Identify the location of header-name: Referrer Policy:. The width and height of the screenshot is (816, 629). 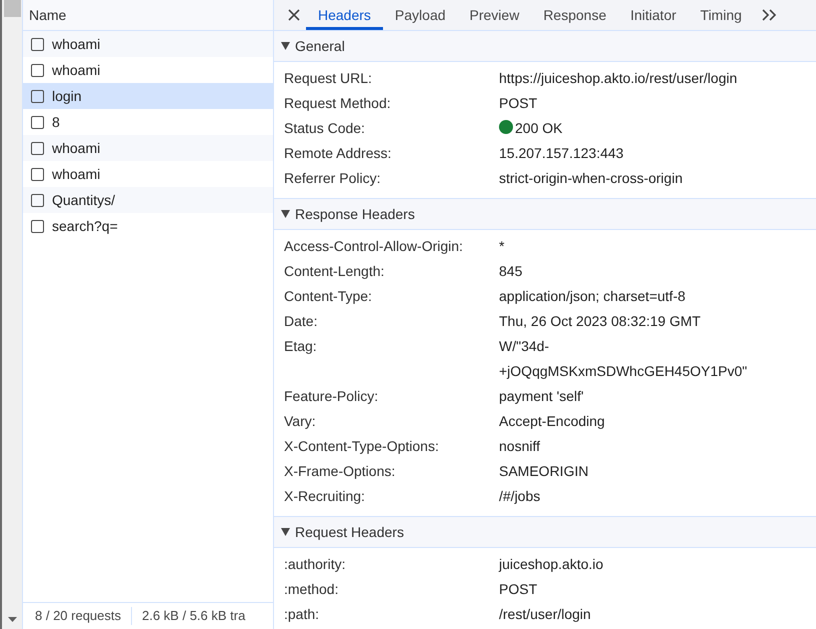
(333, 178).